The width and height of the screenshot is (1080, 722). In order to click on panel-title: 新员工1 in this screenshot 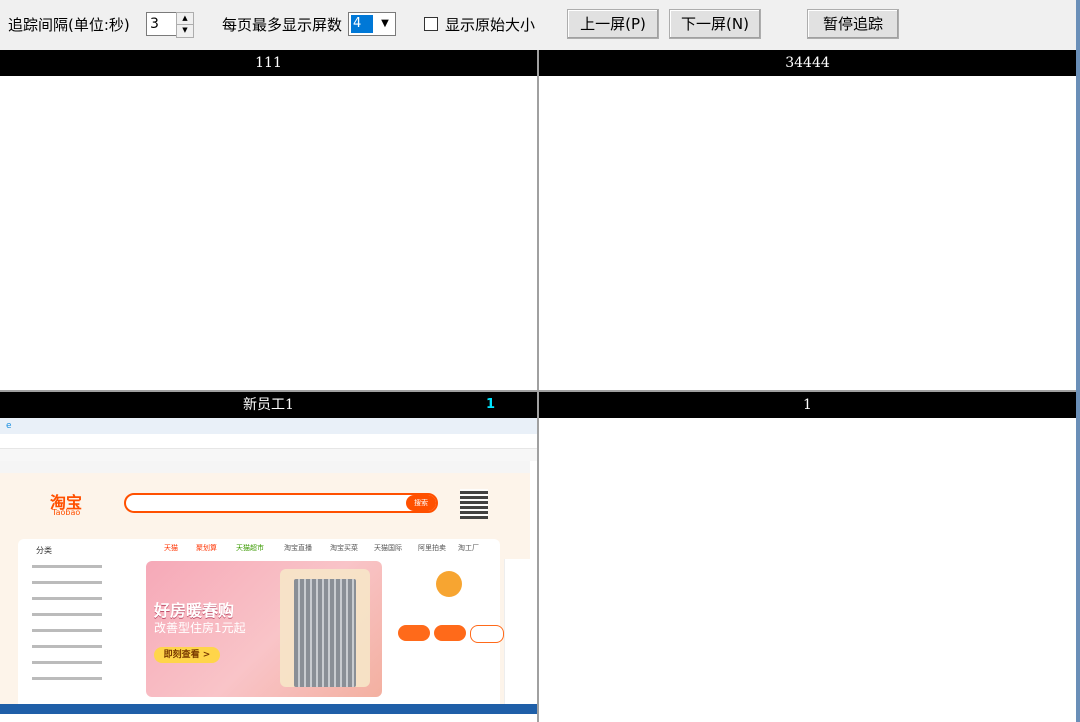, I will do `click(268, 405)`.